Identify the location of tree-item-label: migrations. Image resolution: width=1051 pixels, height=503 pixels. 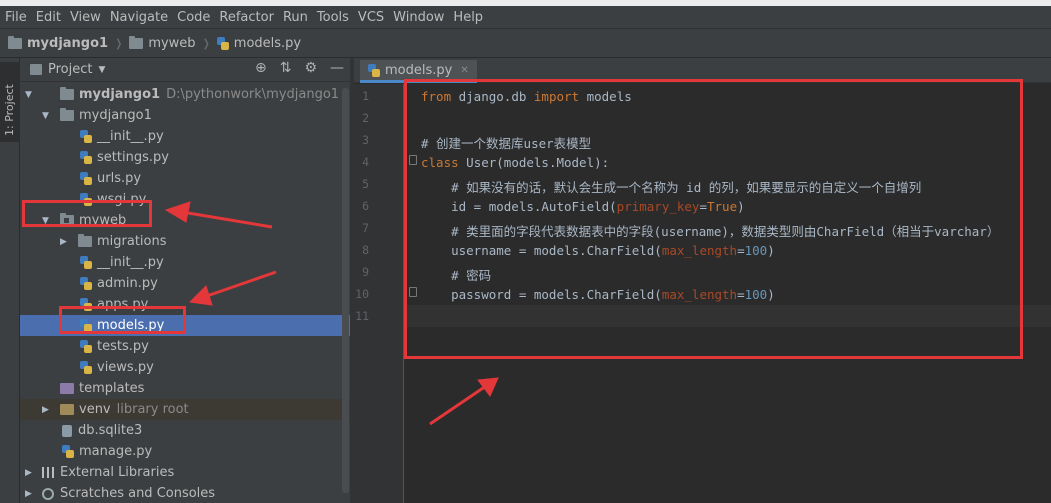
(132, 241).